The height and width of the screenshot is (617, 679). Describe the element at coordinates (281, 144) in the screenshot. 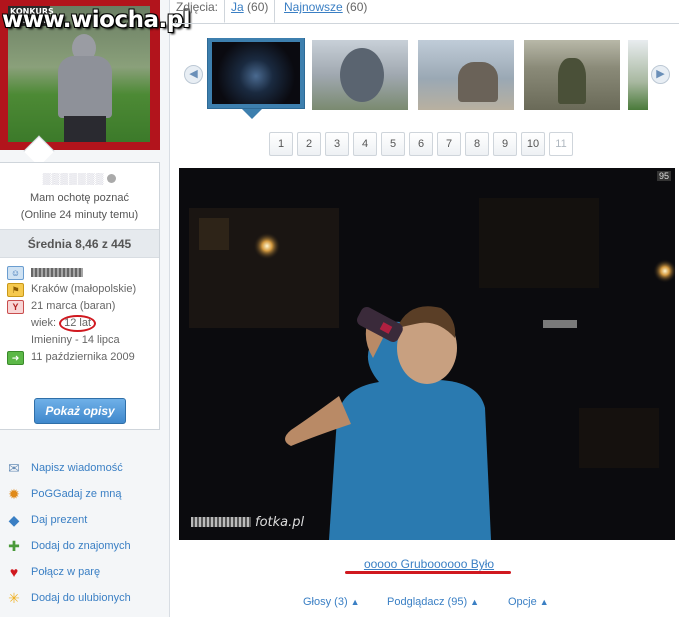

I see `page-button: 1` at that location.